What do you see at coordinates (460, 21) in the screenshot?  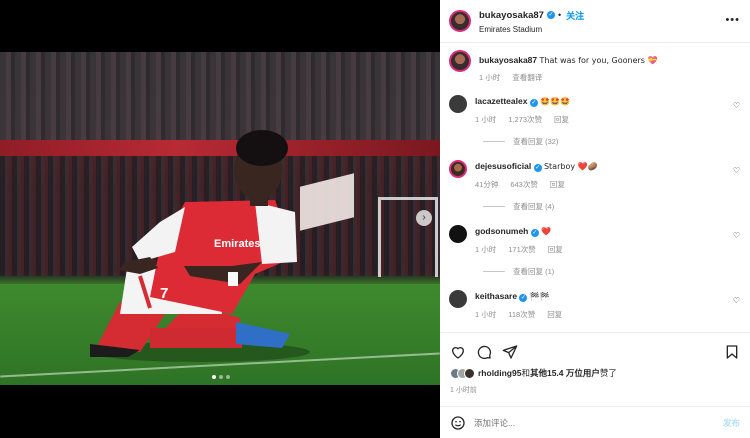 I see `author-avatar` at bounding box center [460, 21].